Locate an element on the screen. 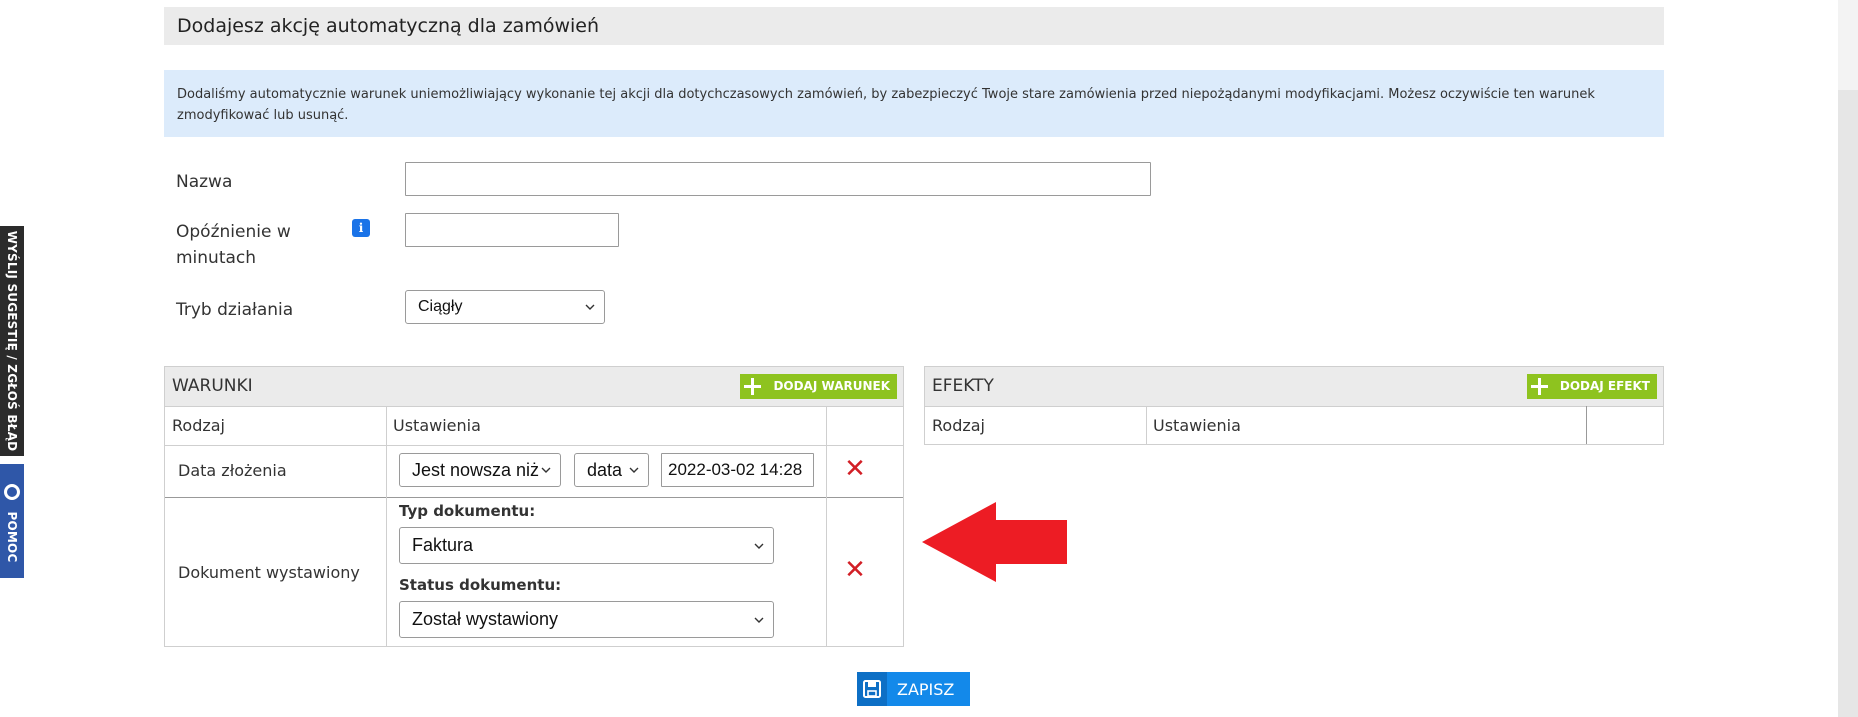  add-condition-label: DODAJ WARUNEK is located at coordinates (831, 386).